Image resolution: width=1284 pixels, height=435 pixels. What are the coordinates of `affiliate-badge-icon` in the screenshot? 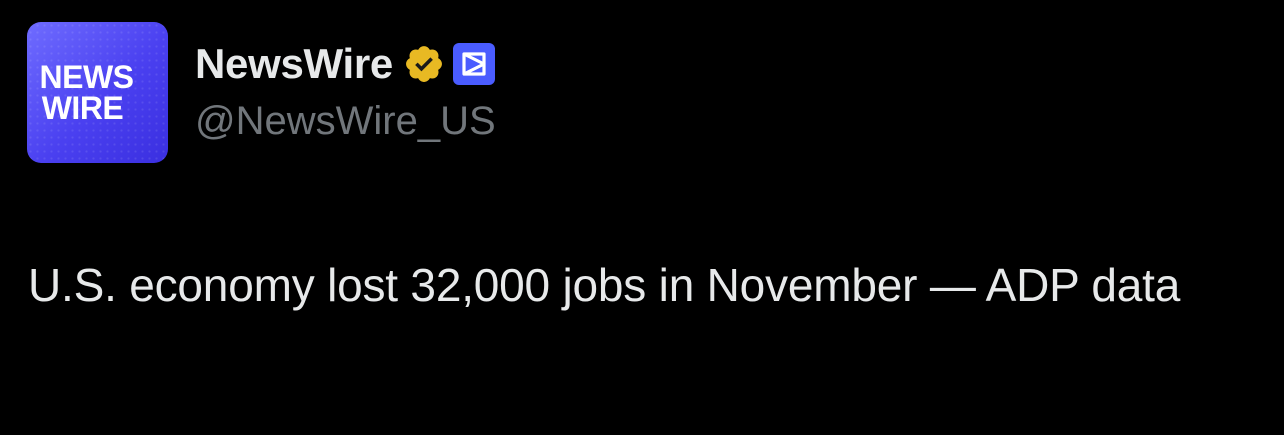 It's located at (474, 64).